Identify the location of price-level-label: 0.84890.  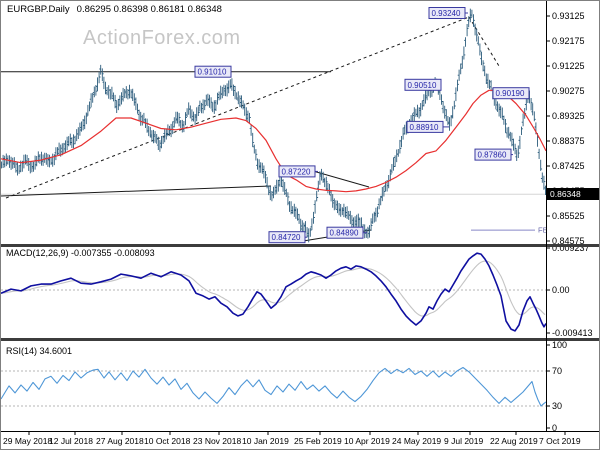
(346, 232).